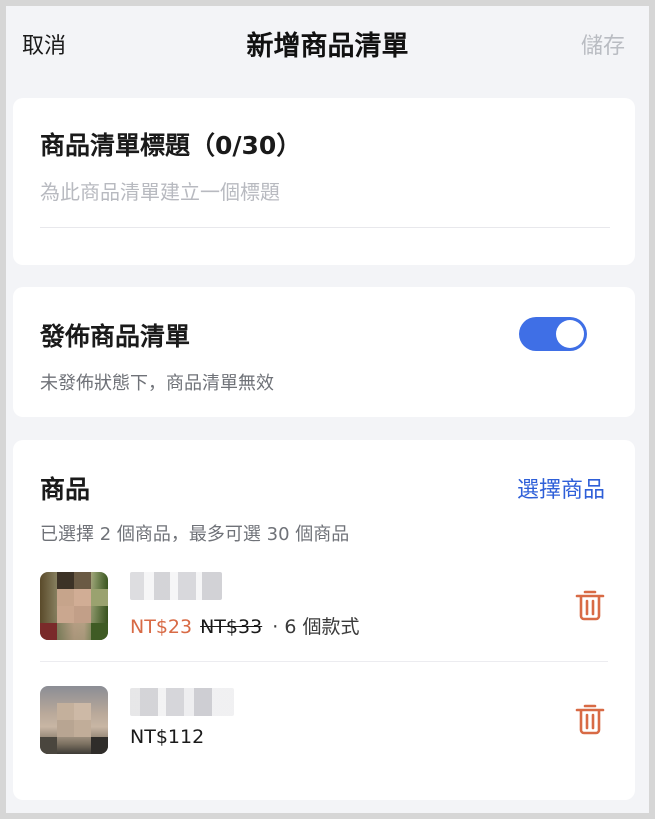 This screenshot has width=655, height=819. I want to click on navbar: 取消 新增商品清單 儲存, so click(327, 48).